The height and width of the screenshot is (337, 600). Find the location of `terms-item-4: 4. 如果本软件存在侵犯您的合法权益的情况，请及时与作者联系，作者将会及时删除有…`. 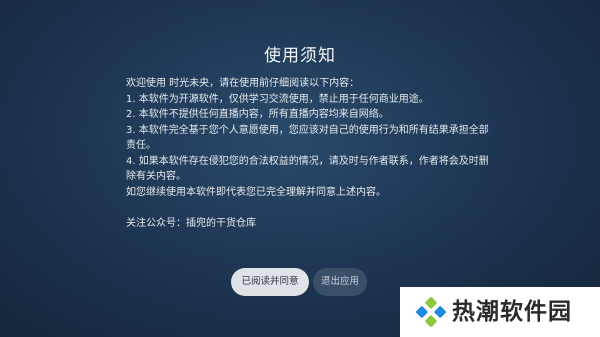

terms-item-4: 4. 如果本软件存在侵犯您的合法权益的情况，请及时与作者联系，作者将会及时删除有… is located at coordinates (307, 169).